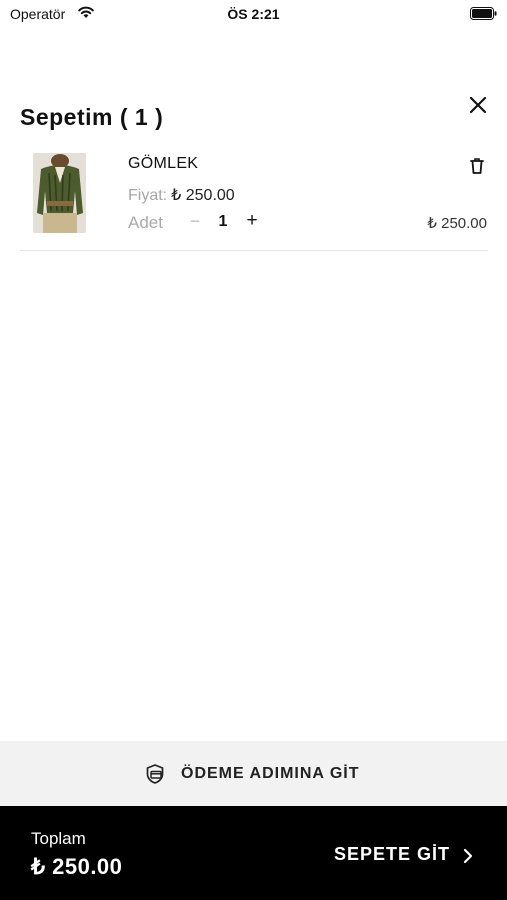  What do you see at coordinates (468, 856) in the screenshot?
I see `chevron-right-icon` at bounding box center [468, 856].